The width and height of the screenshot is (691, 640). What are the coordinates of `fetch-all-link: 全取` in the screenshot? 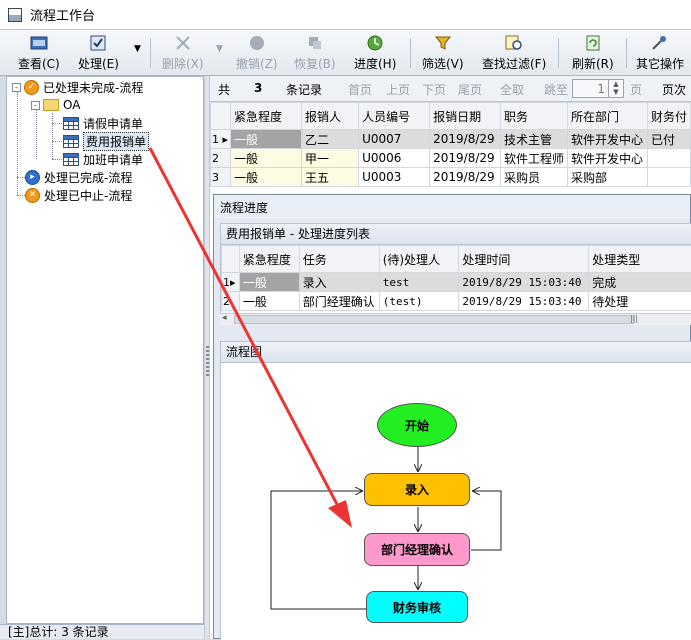 It's located at (512, 89).